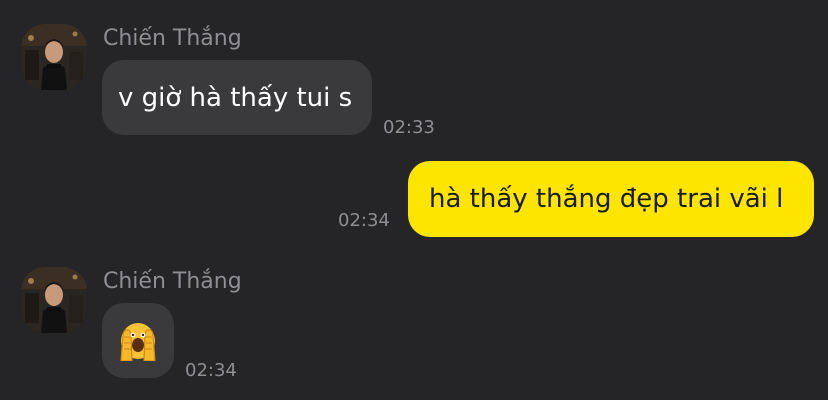 The height and width of the screenshot is (400, 828). I want to click on message-text: v giờ hà thấy tui s, so click(235, 97).